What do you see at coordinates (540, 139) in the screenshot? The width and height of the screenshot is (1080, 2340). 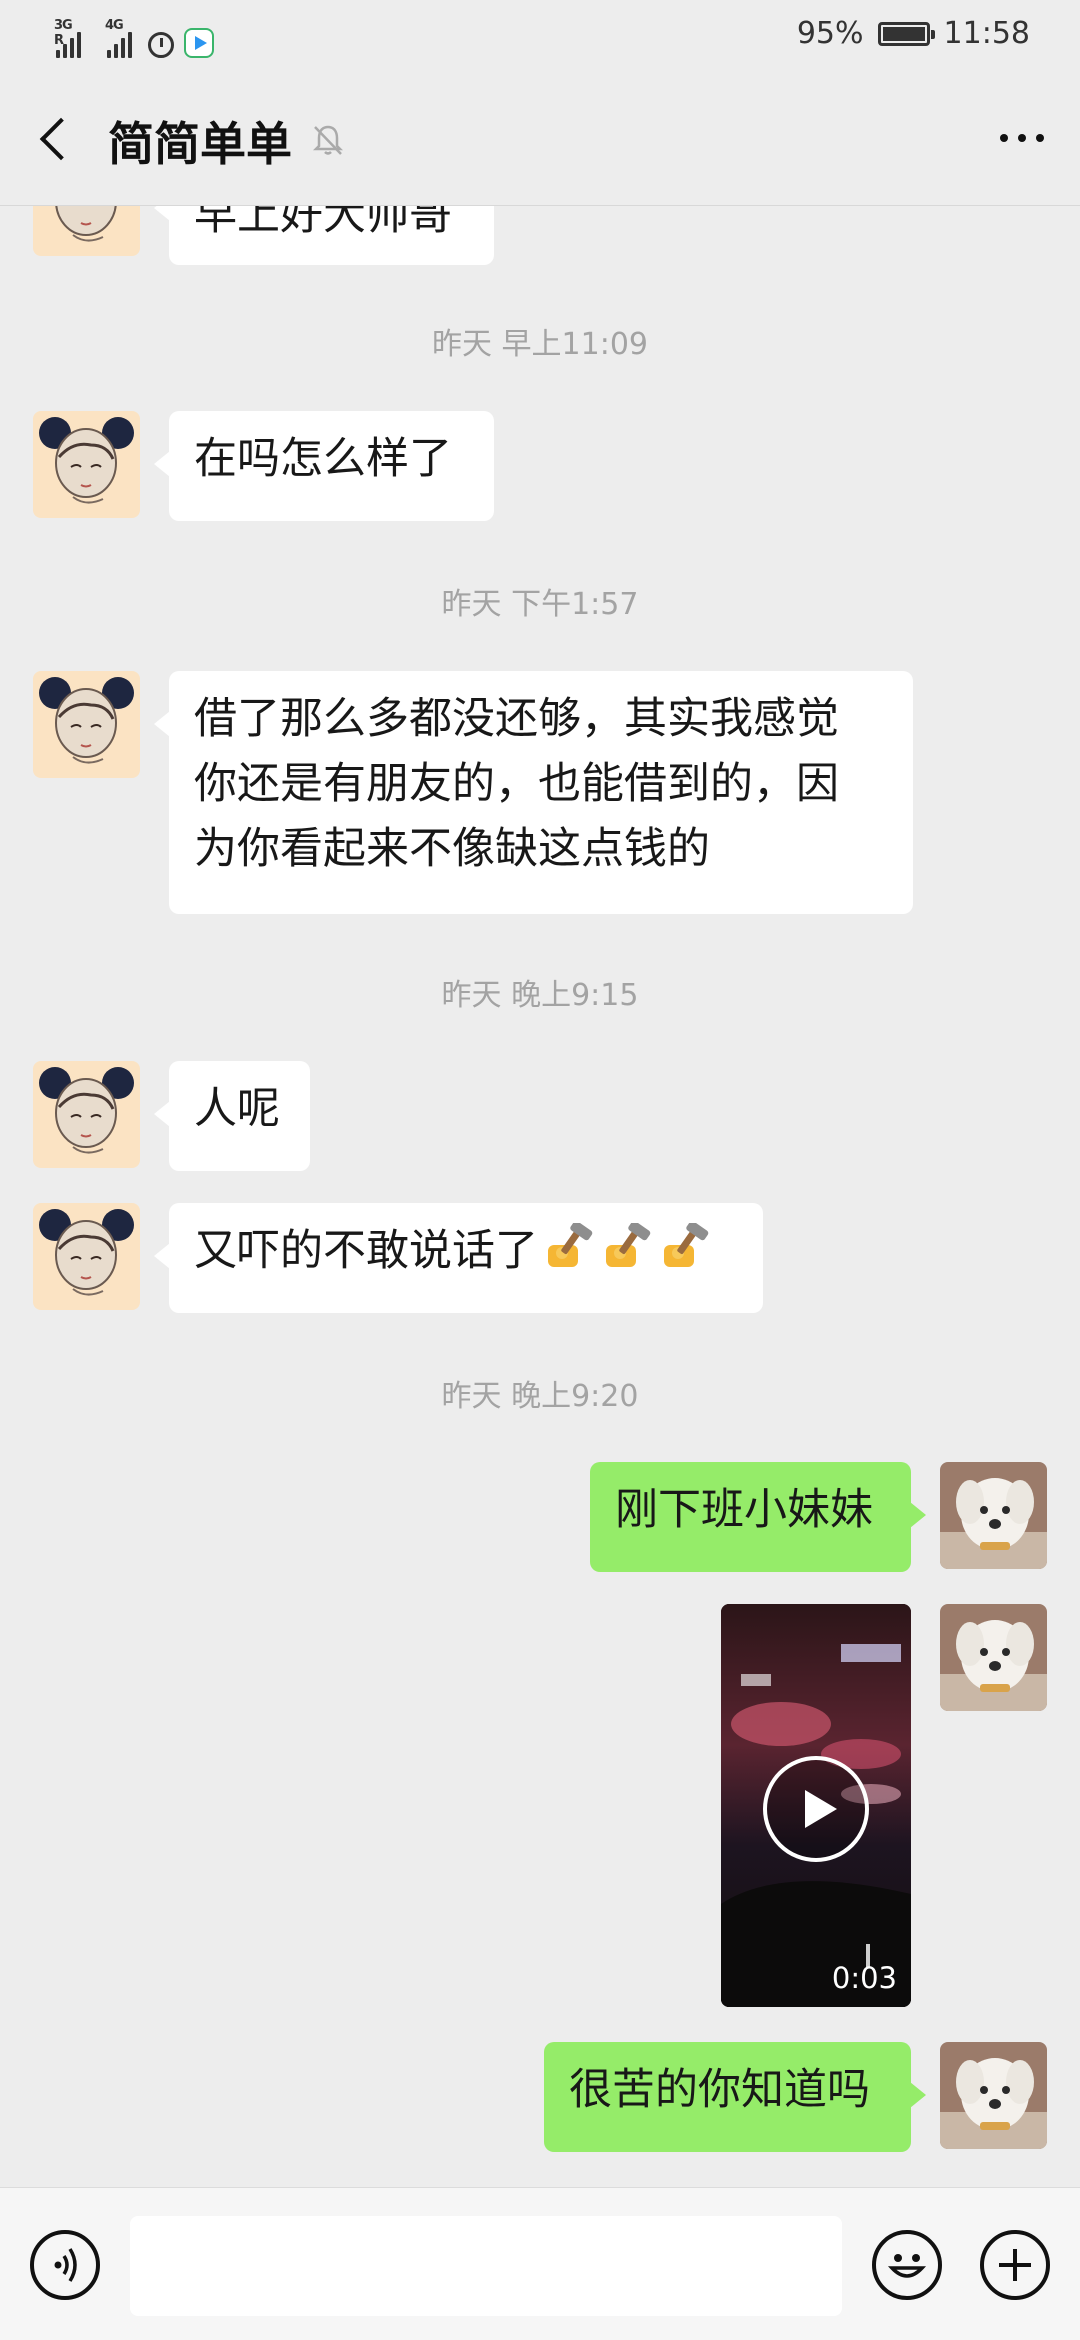 I see `chat-header: 简简单单` at bounding box center [540, 139].